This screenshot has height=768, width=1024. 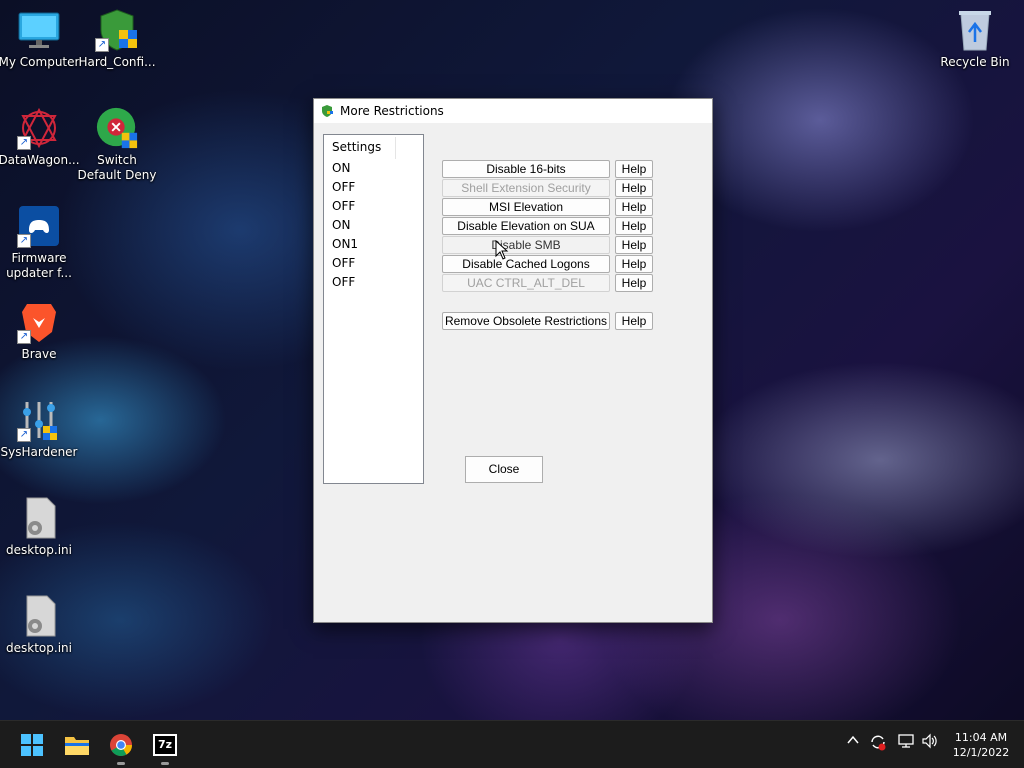 I want to click on disable-cached-logons-button: Disable Cached Logons, so click(x=526, y=264).